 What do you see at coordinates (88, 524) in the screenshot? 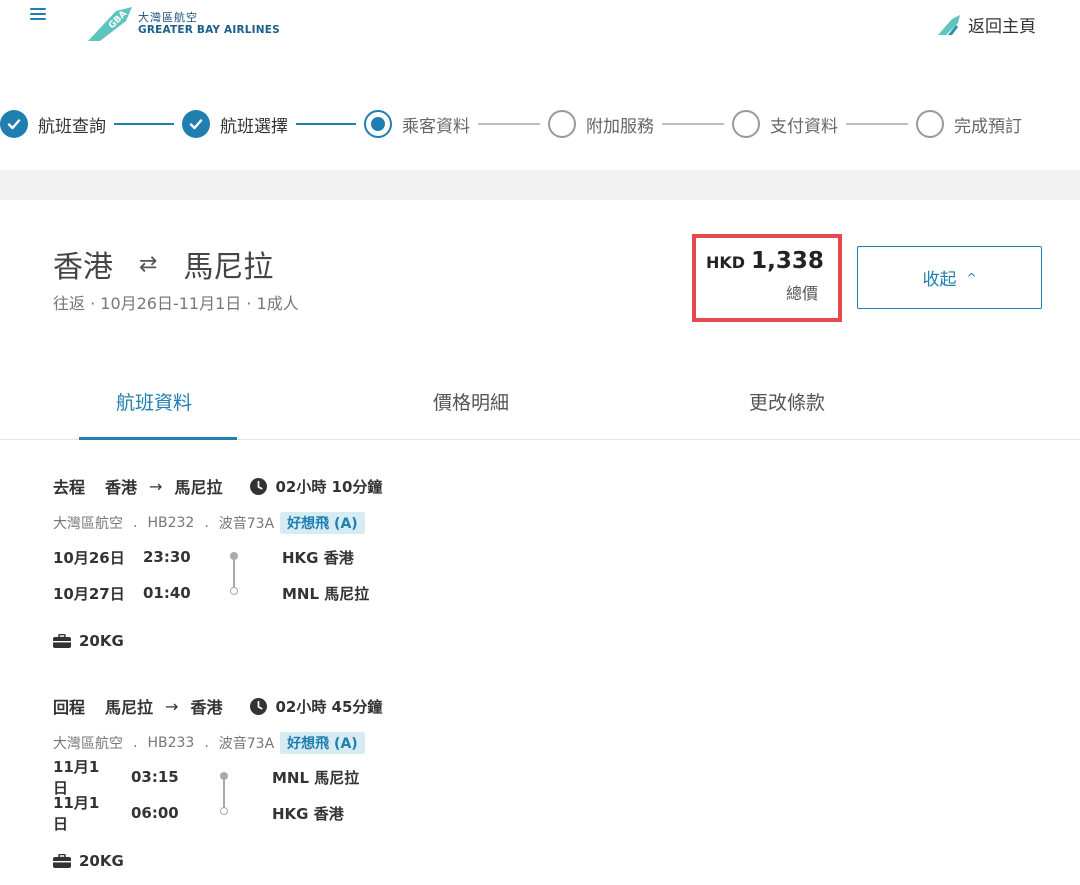
I see `airline-name: 大灣區航空` at bounding box center [88, 524].